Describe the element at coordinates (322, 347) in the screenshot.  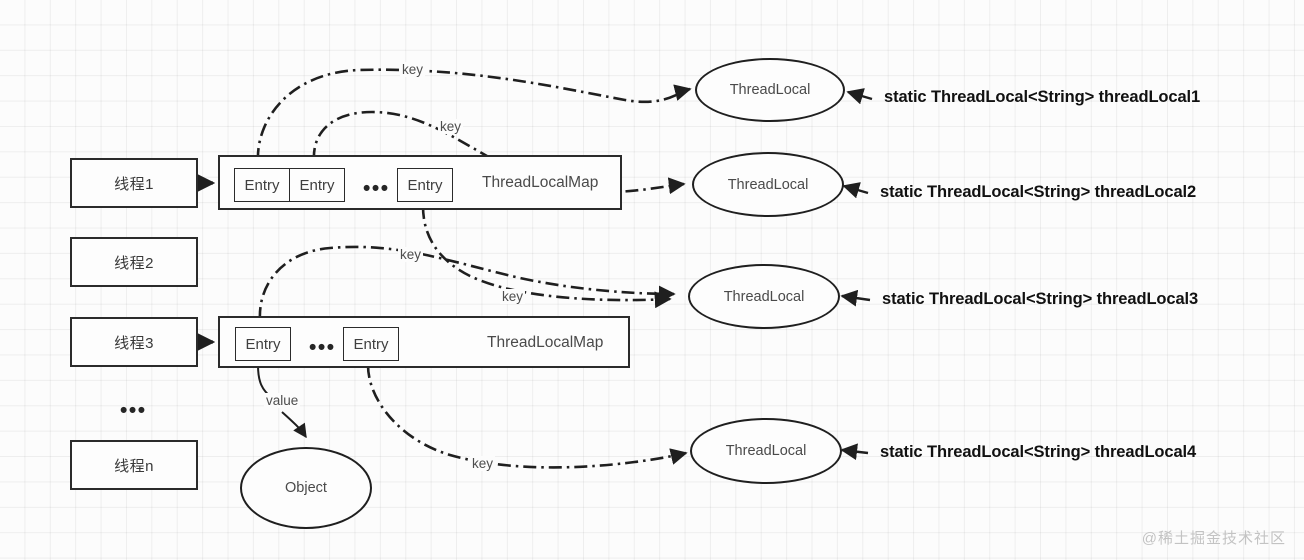
I see `map-2-ellipsis: •••` at that location.